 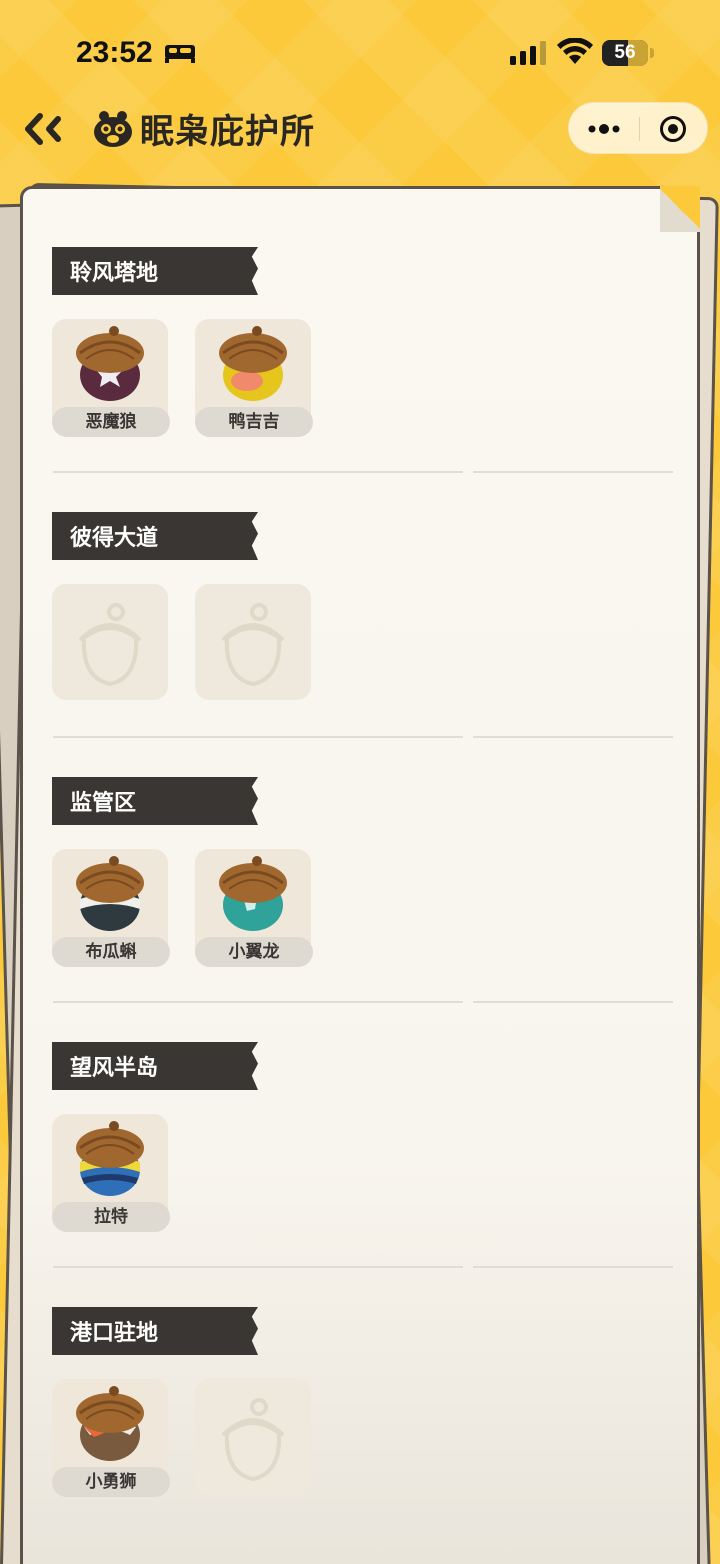 I want to click on creature-card: 鸭吉吉, so click(x=254, y=378).